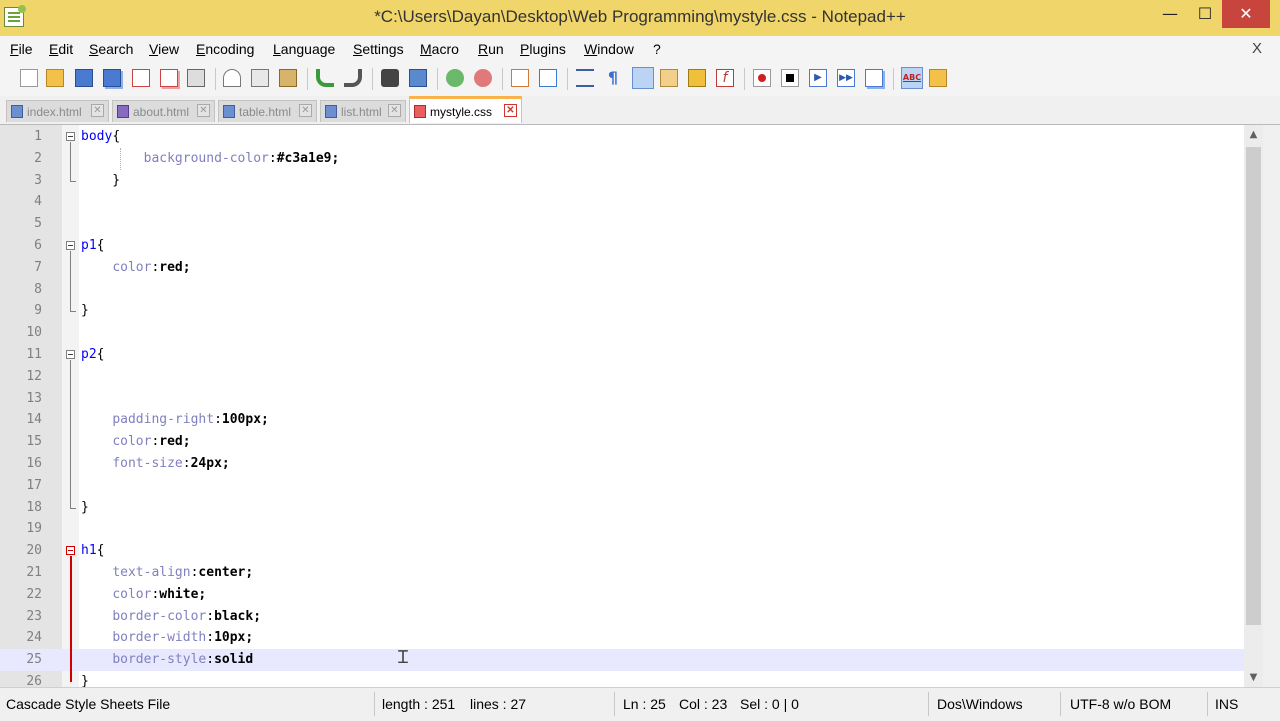  Describe the element at coordinates (169, 78) in the screenshot. I see `close-all-icon` at that location.